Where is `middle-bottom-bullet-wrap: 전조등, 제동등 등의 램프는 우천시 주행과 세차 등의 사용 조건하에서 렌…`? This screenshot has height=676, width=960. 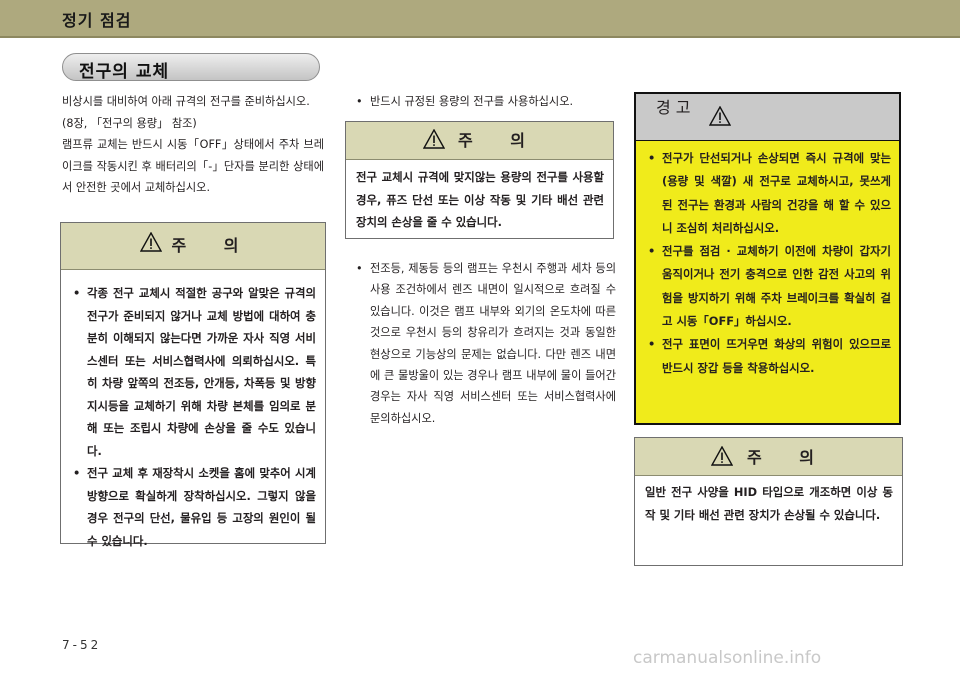
middle-bottom-bullet-wrap: 전조등, 제동등 등의 램프는 우천시 주행과 세차 등의 사용 조건하에서 렌… is located at coordinates (482, 343).